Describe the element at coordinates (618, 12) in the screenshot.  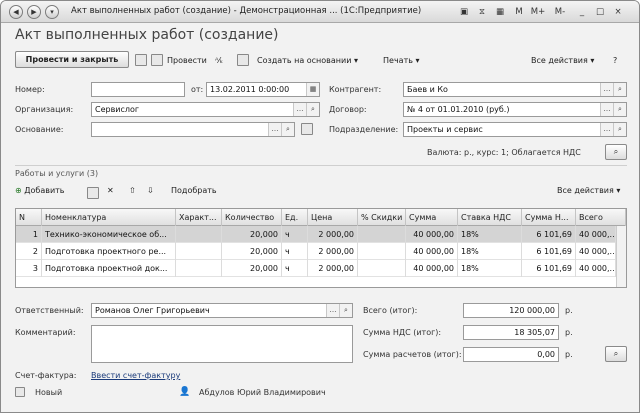
I see `close-button: ×` at that location.